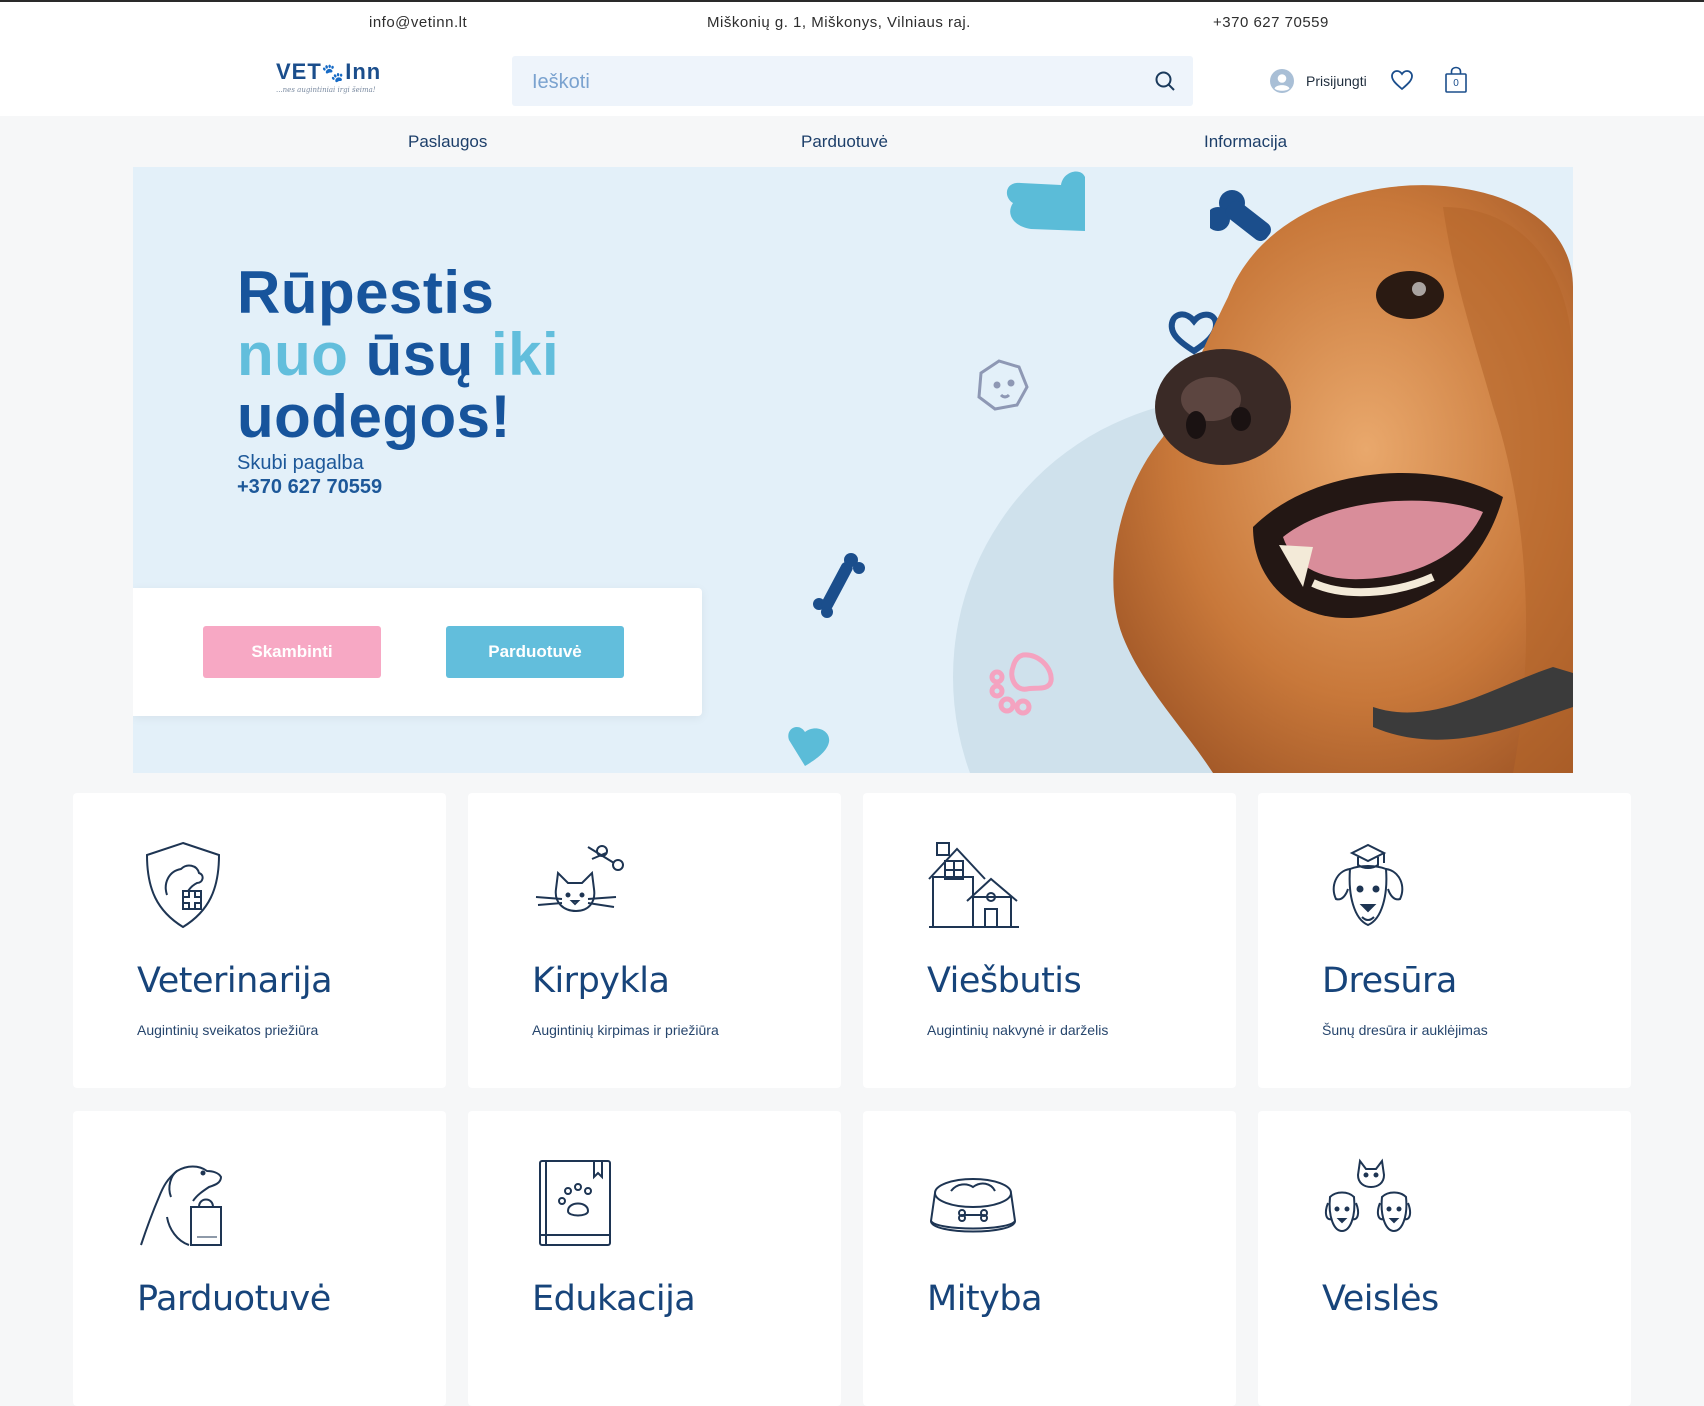 The image size is (1704, 1406). I want to click on search-input, so click(822, 82).